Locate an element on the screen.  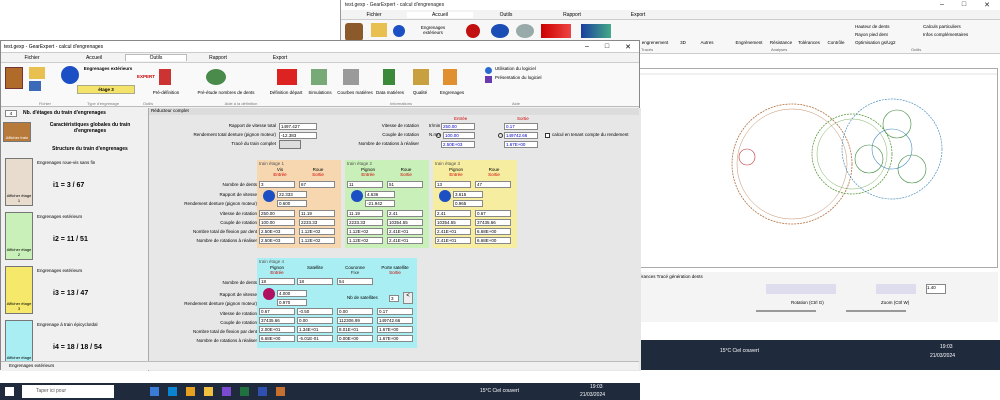
back-ribbon-3d: 3D is located at coordinates (683, 42).